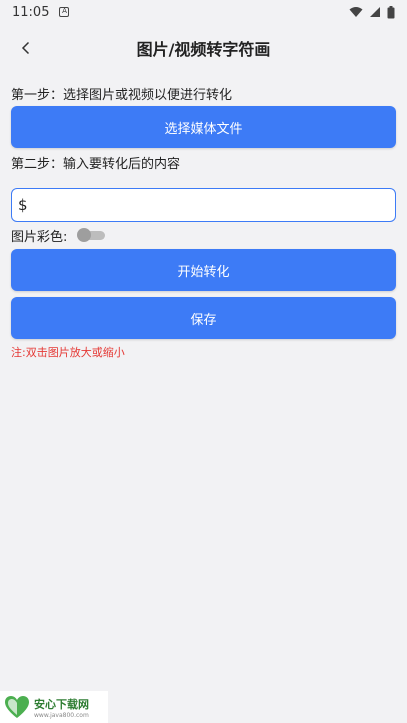  What do you see at coordinates (203, 12) in the screenshot?
I see `status-bar: 11:05 A` at bounding box center [203, 12].